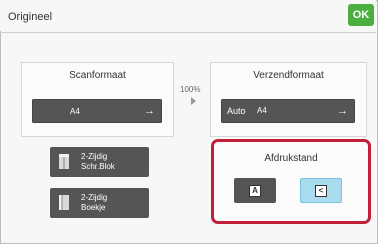 Image resolution: width=378 pixels, height=244 pixels. I want to click on portrait-orientation-icon: A, so click(255, 190).